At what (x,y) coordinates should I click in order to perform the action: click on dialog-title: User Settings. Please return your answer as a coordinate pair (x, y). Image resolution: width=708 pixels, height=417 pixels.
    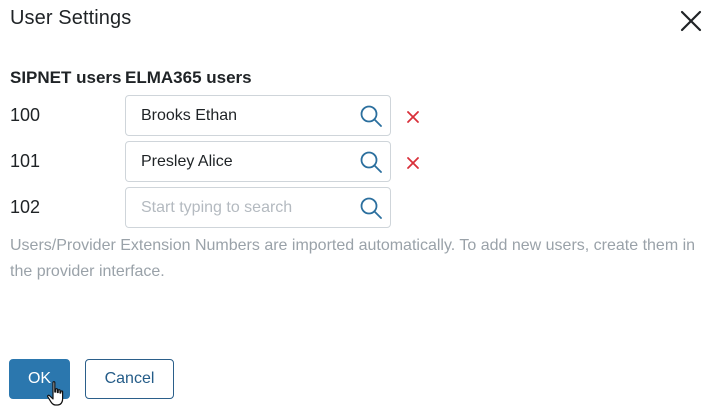
    Looking at the image, I should click on (71, 18).